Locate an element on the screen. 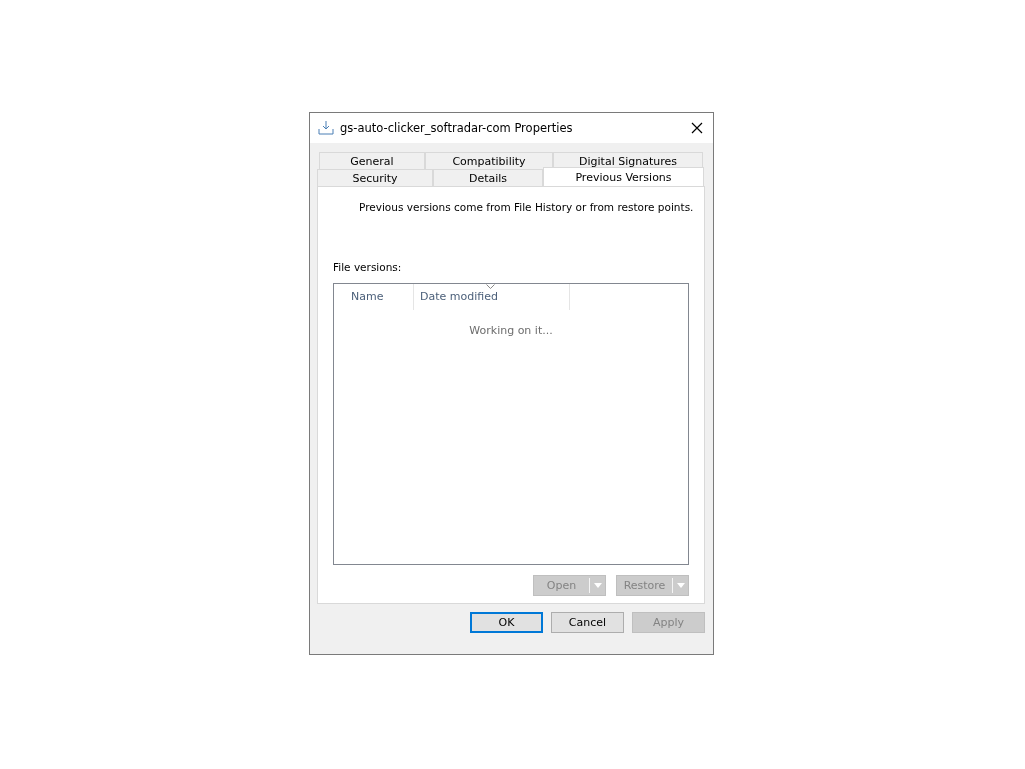 The height and width of the screenshot is (769, 1025). info-text: Previous versions come from File History or from restore points. is located at coordinates (526, 207).